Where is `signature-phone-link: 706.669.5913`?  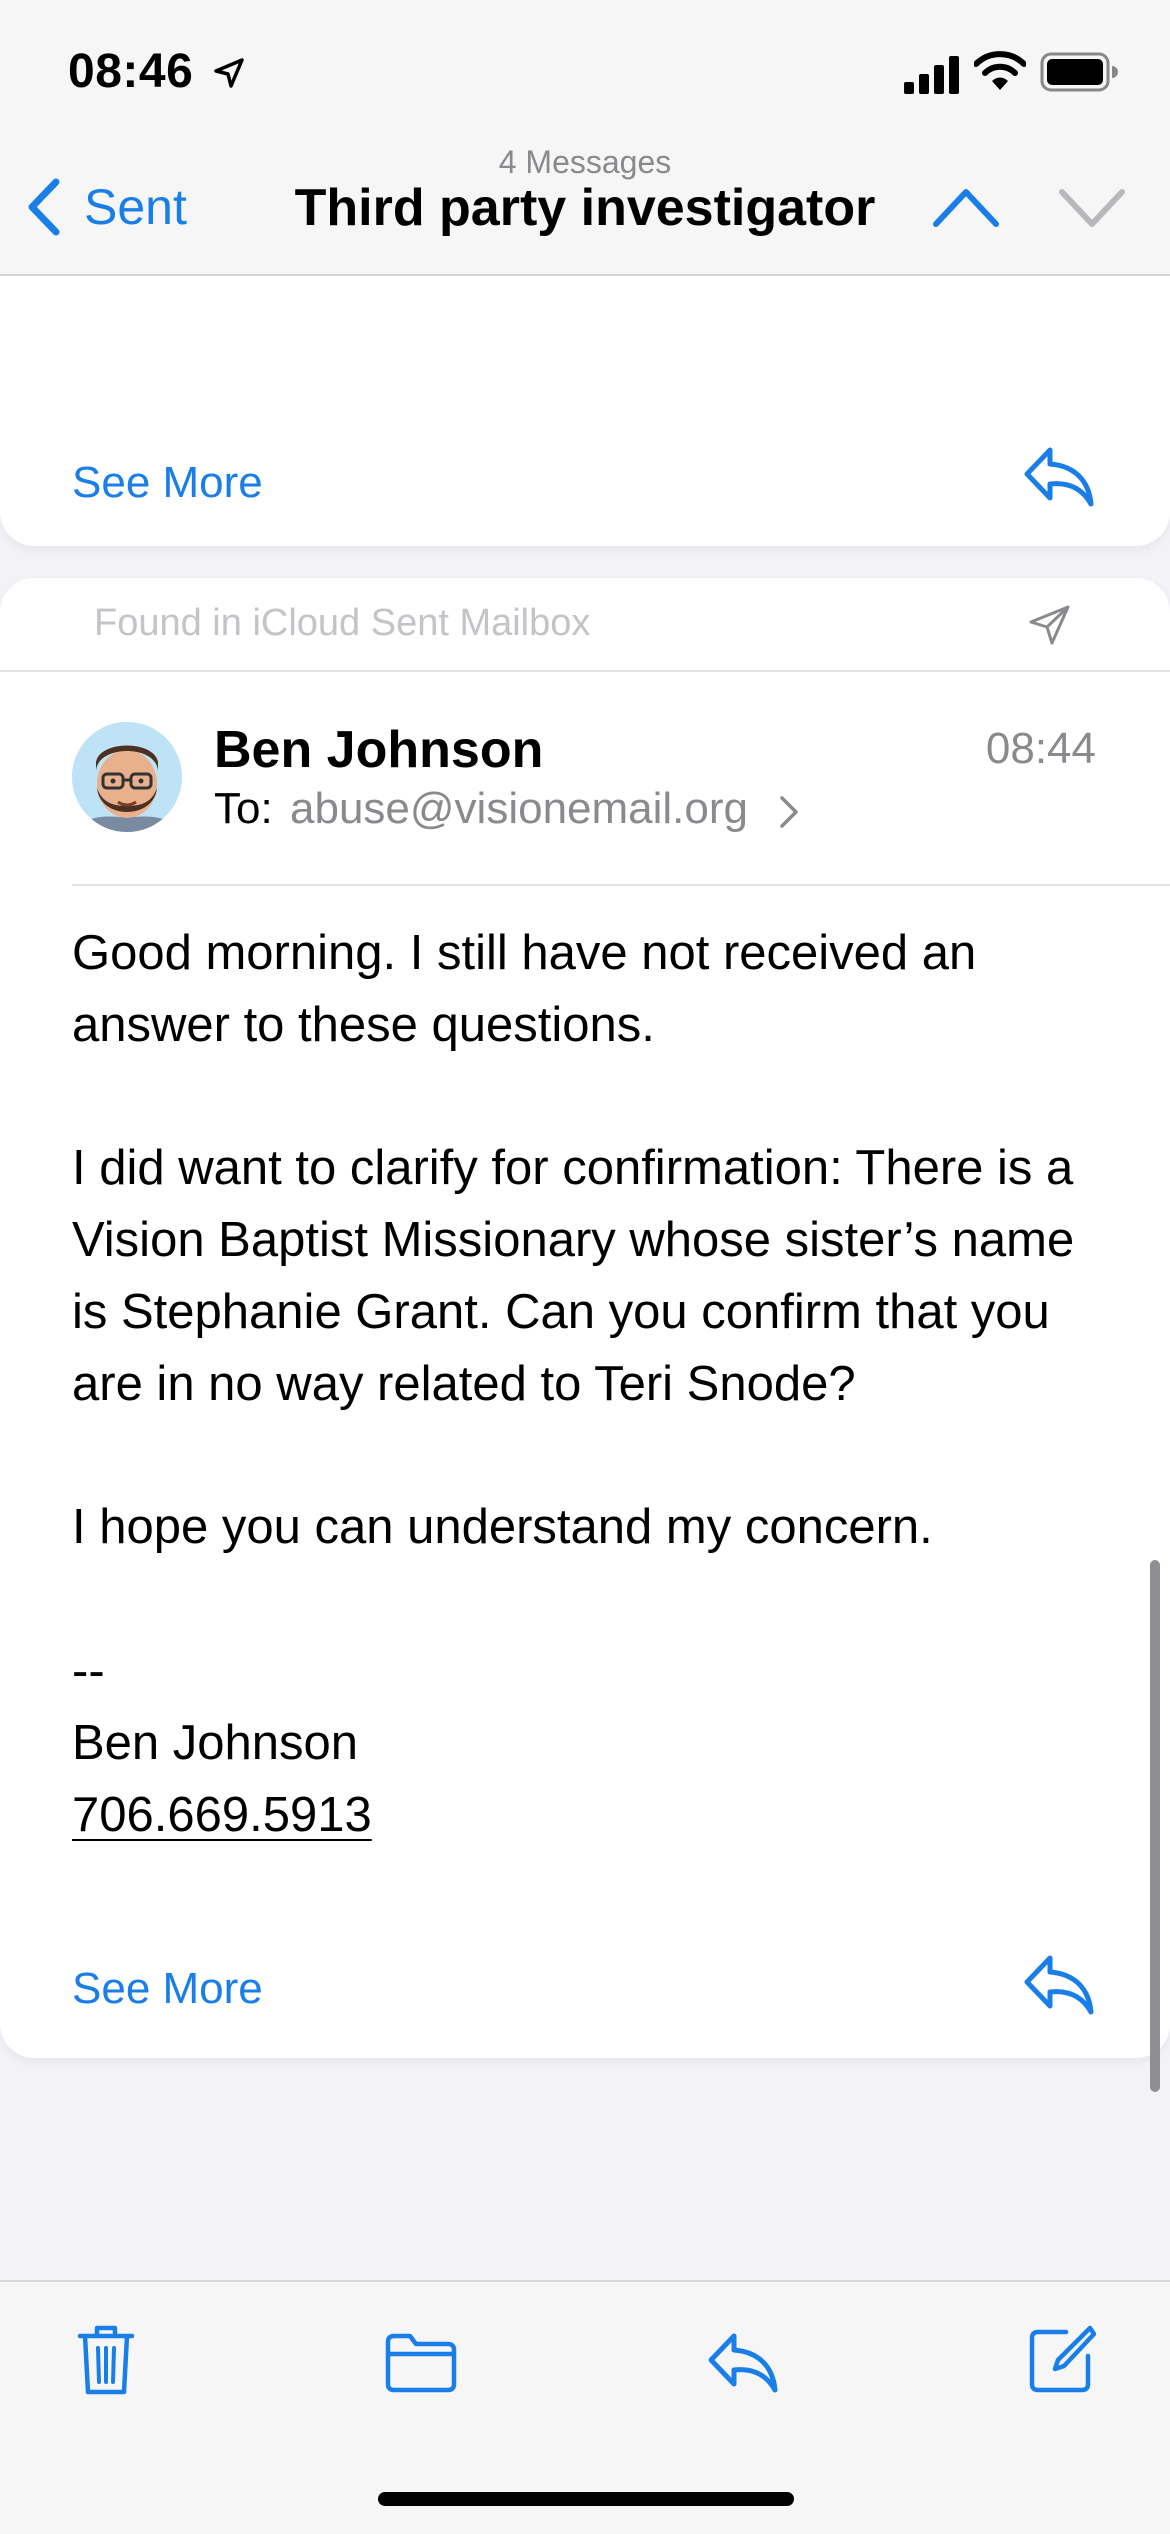 signature-phone-link: 706.669.5913 is located at coordinates (592, 1816).